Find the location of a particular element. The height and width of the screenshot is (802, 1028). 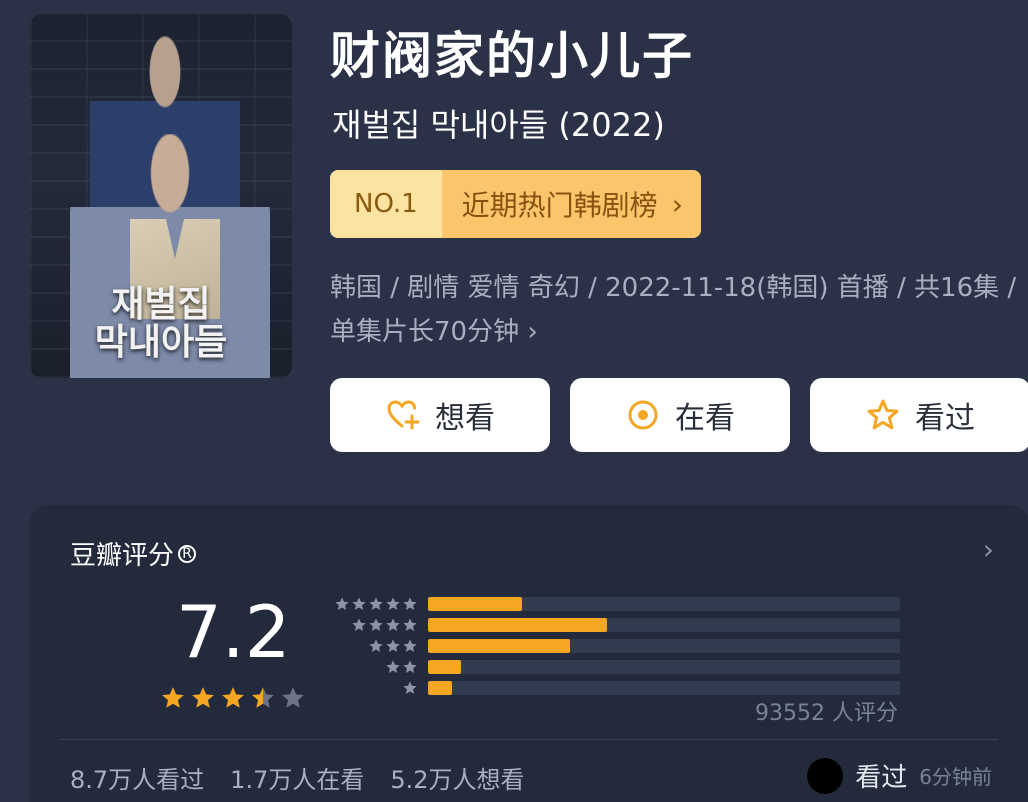

watched-count: 8.7万人看过 is located at coordinates (137, 780).